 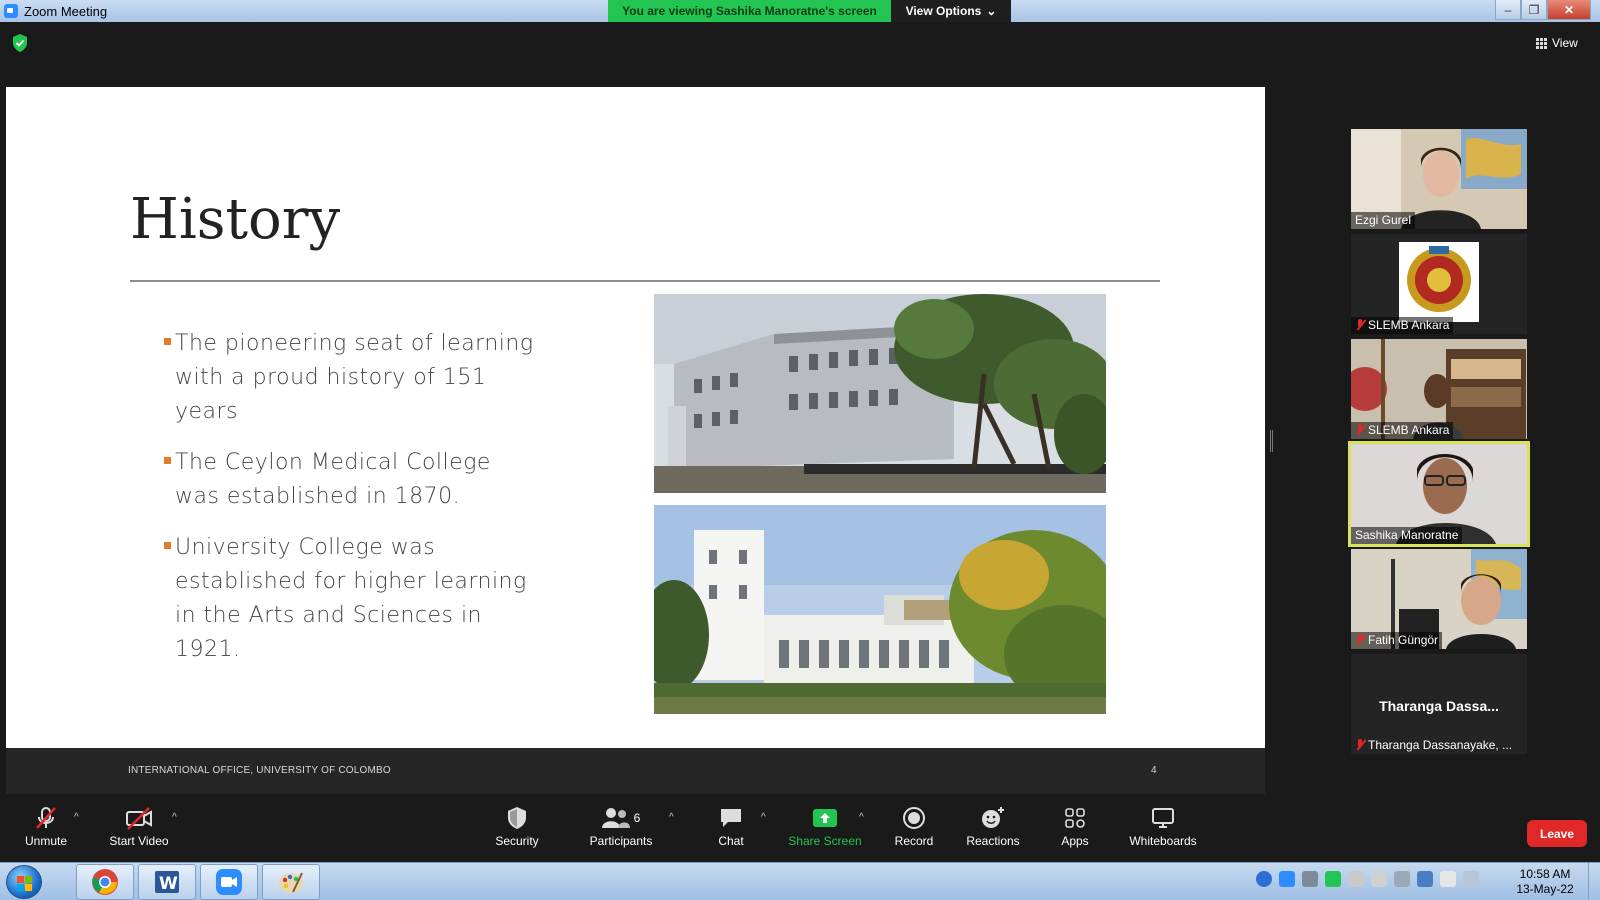 I want to click on start-video-button: Start Video, so click(x=139, y=829).